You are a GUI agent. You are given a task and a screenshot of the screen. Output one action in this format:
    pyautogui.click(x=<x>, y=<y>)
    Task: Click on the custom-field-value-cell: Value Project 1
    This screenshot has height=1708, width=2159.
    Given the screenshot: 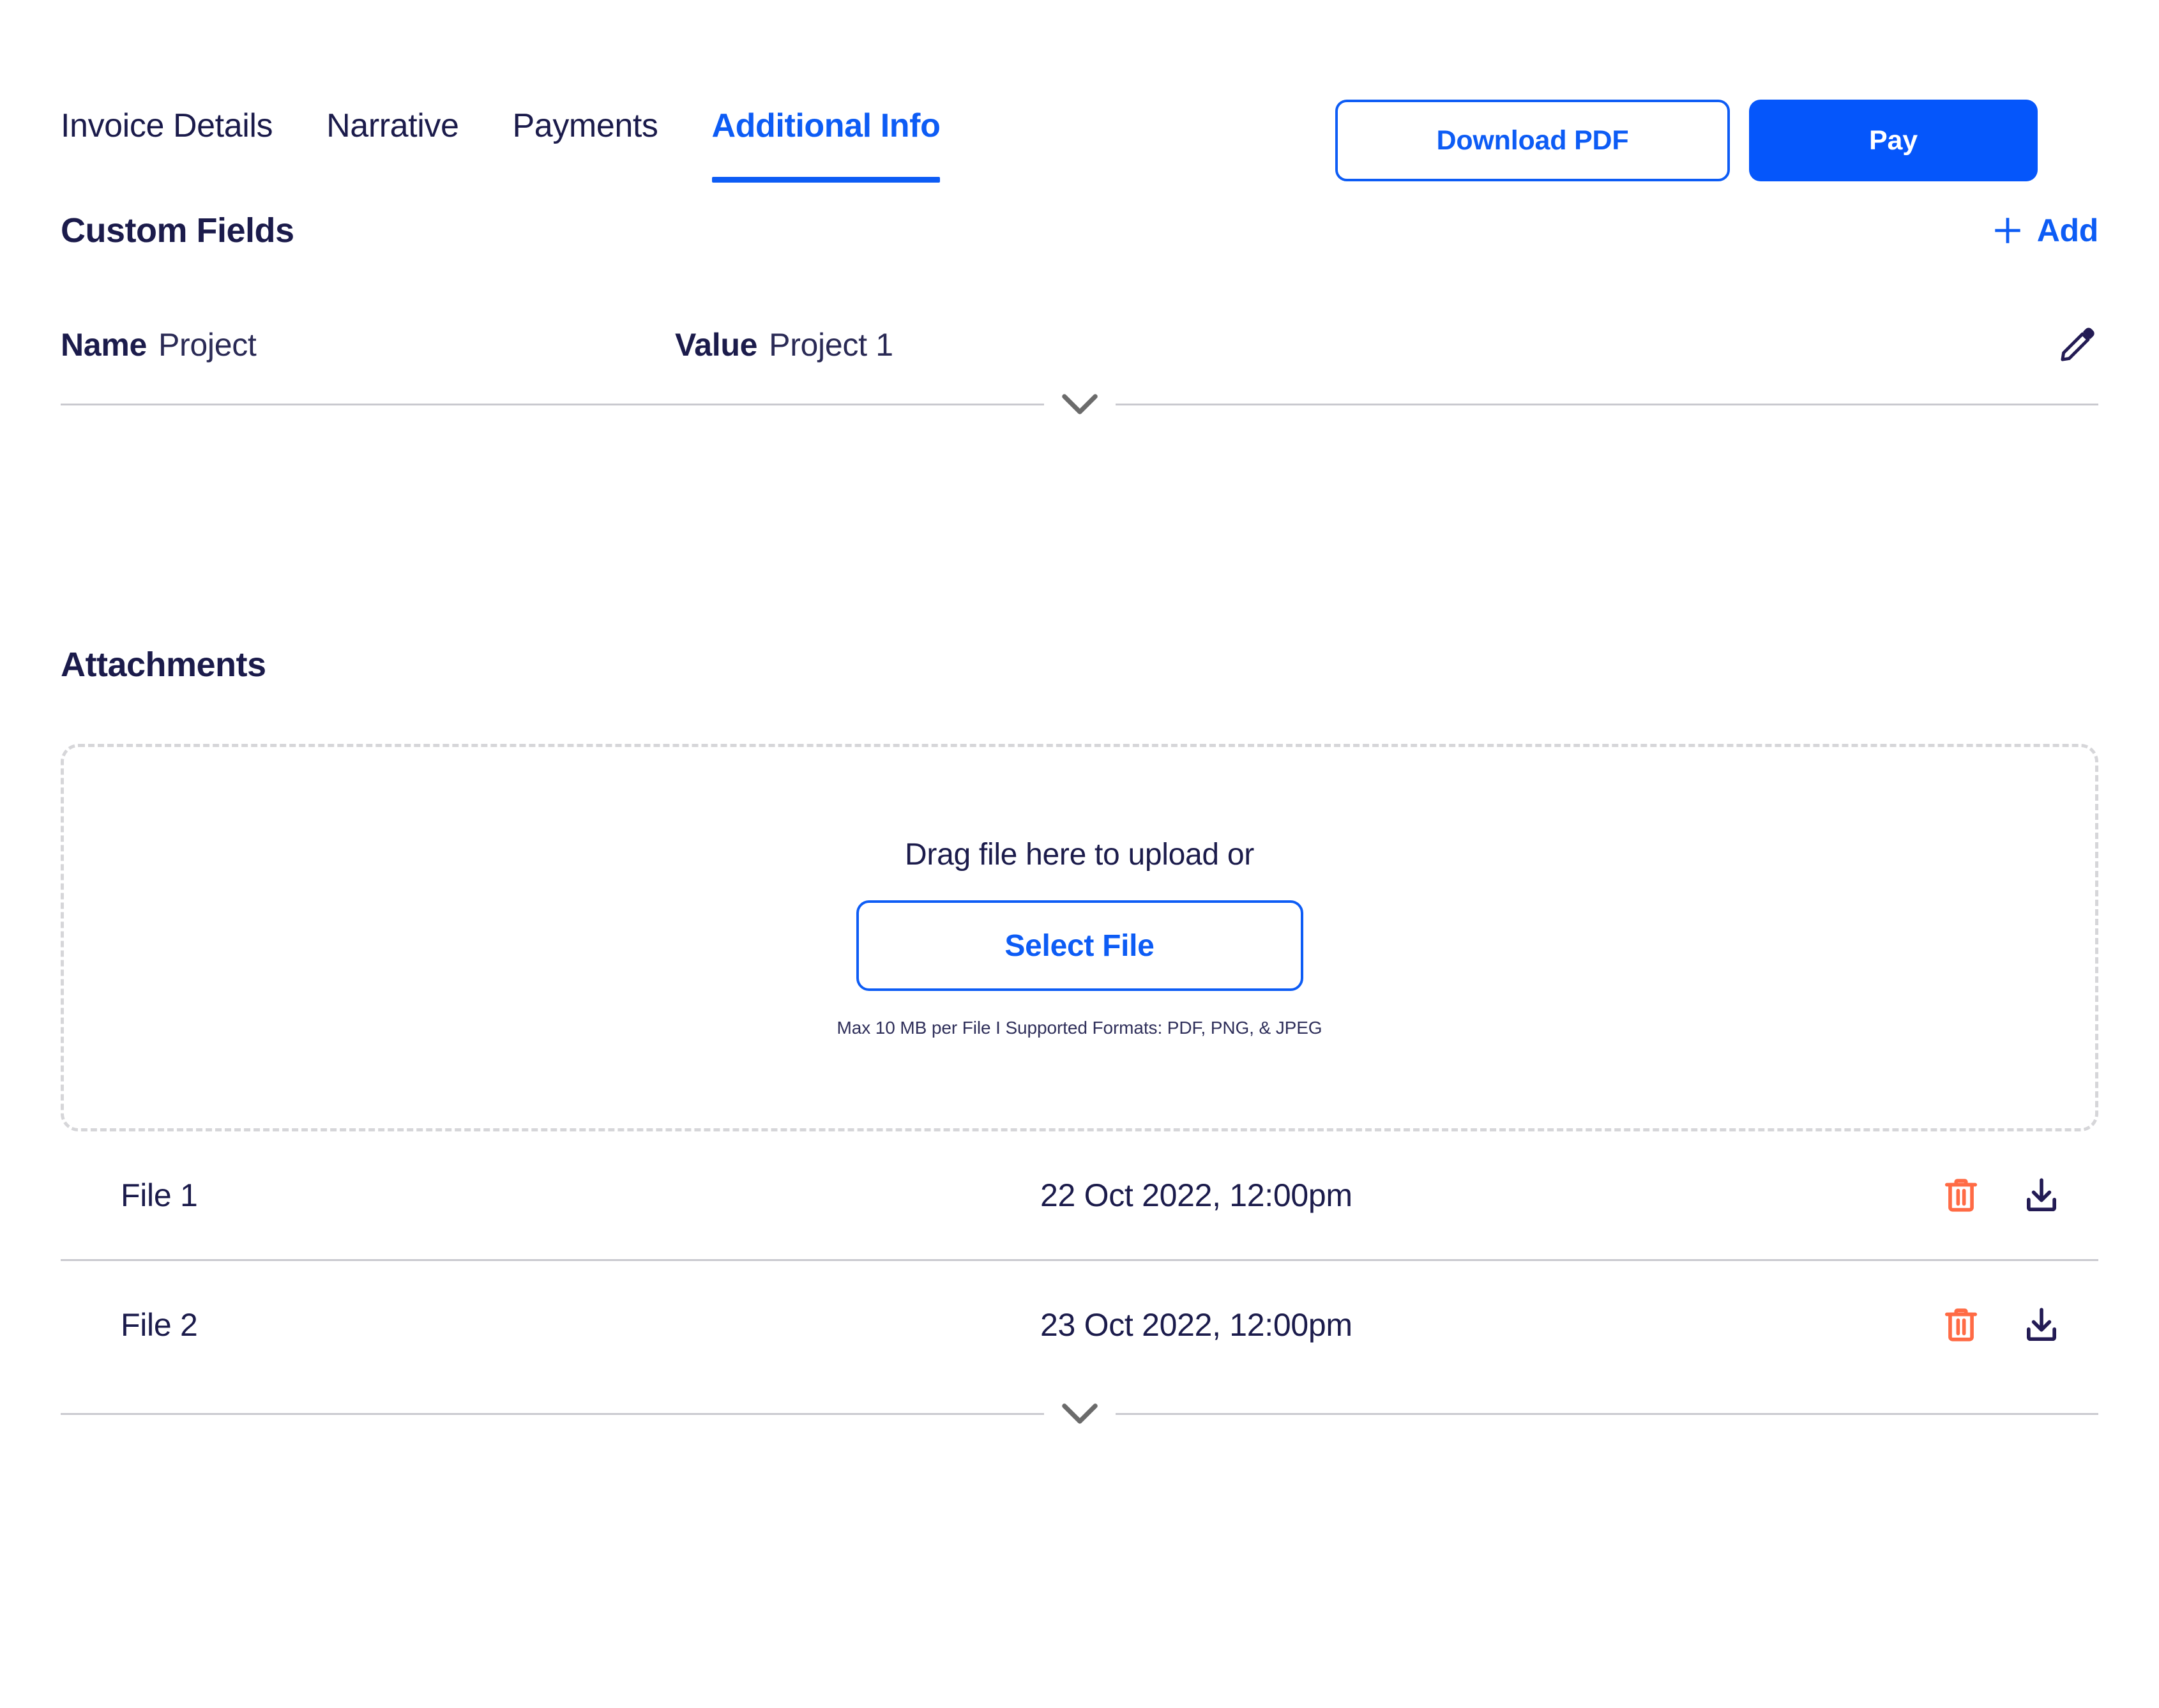 What is the action you would take?
    pyautogui.click(x=784, y=344)
    